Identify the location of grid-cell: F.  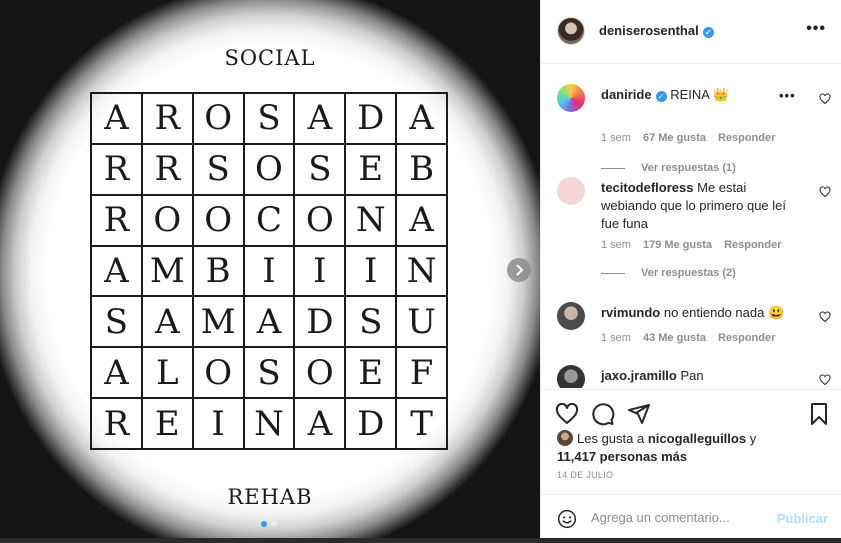
(421, 373).